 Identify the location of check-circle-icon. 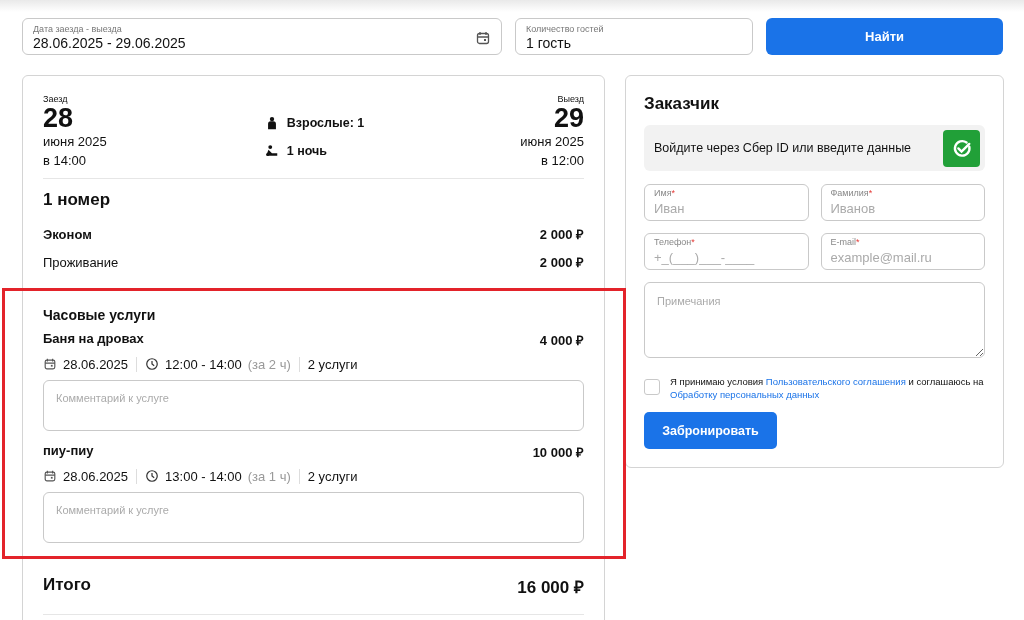
(961, 148).